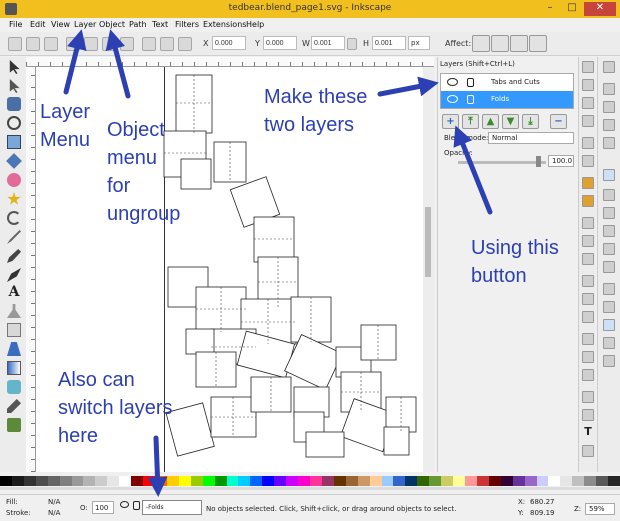  What do you see at coordinates (609, 343) in the screenshot?
I see `snap-grids-icon` at bounding box center [609, 343].